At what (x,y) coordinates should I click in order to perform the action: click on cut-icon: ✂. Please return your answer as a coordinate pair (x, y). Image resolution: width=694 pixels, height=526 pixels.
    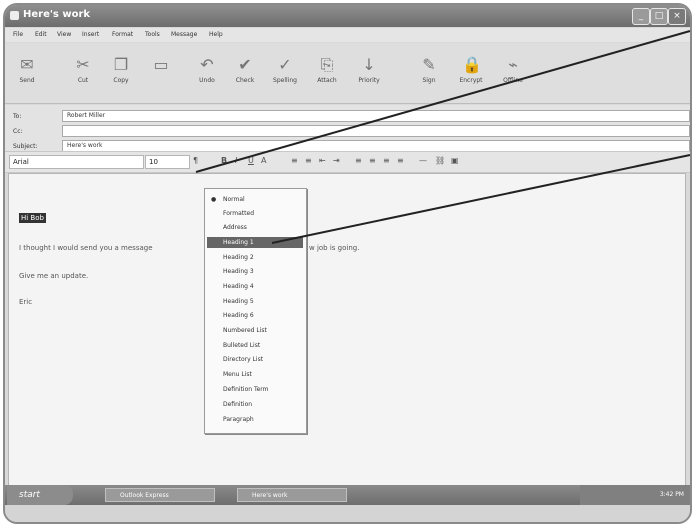
    Looking at the image, I should click on (83, 64).